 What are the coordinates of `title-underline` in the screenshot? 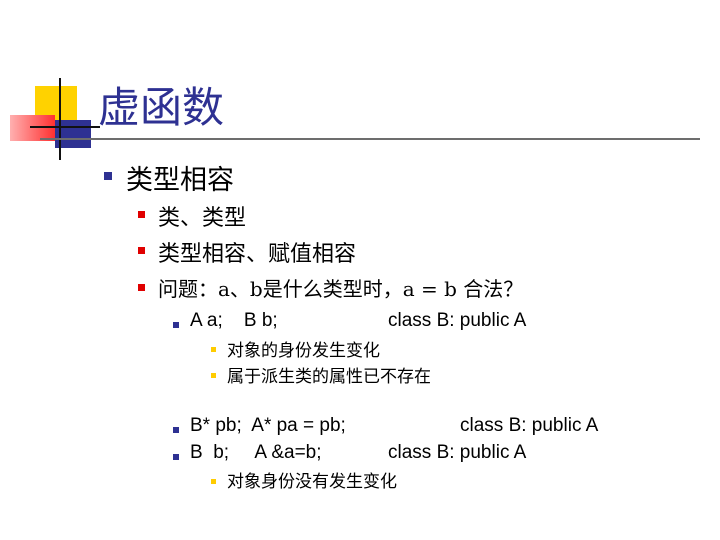 It's located at (370, 139).